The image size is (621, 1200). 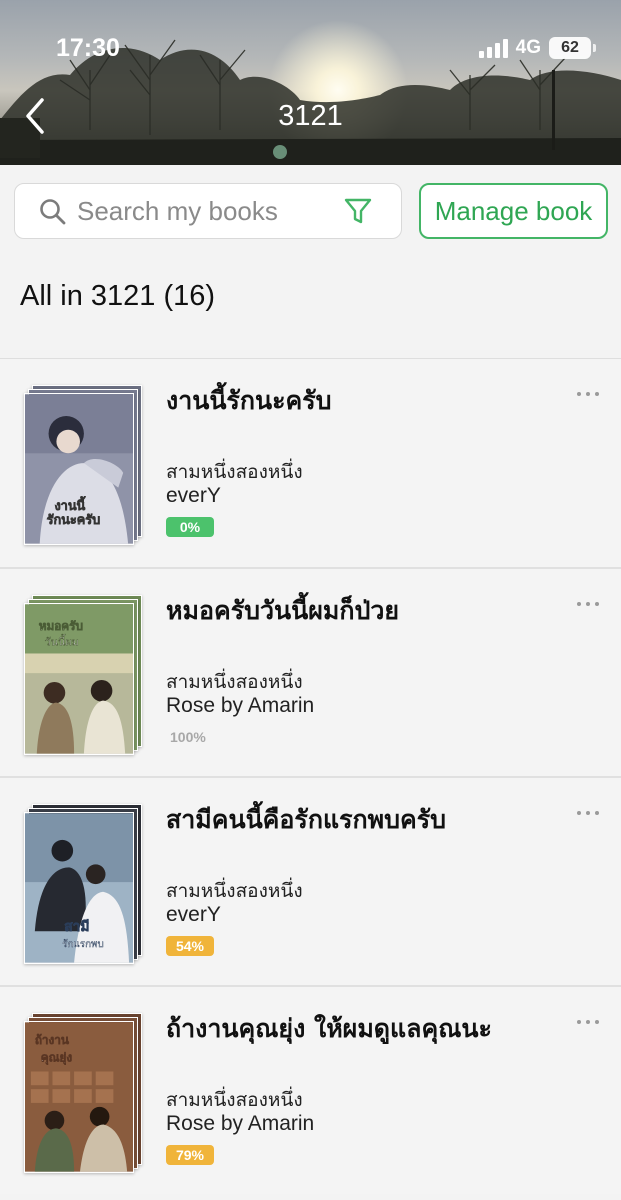 I want to click on battery-level: 62, so click(x=570, y=47).